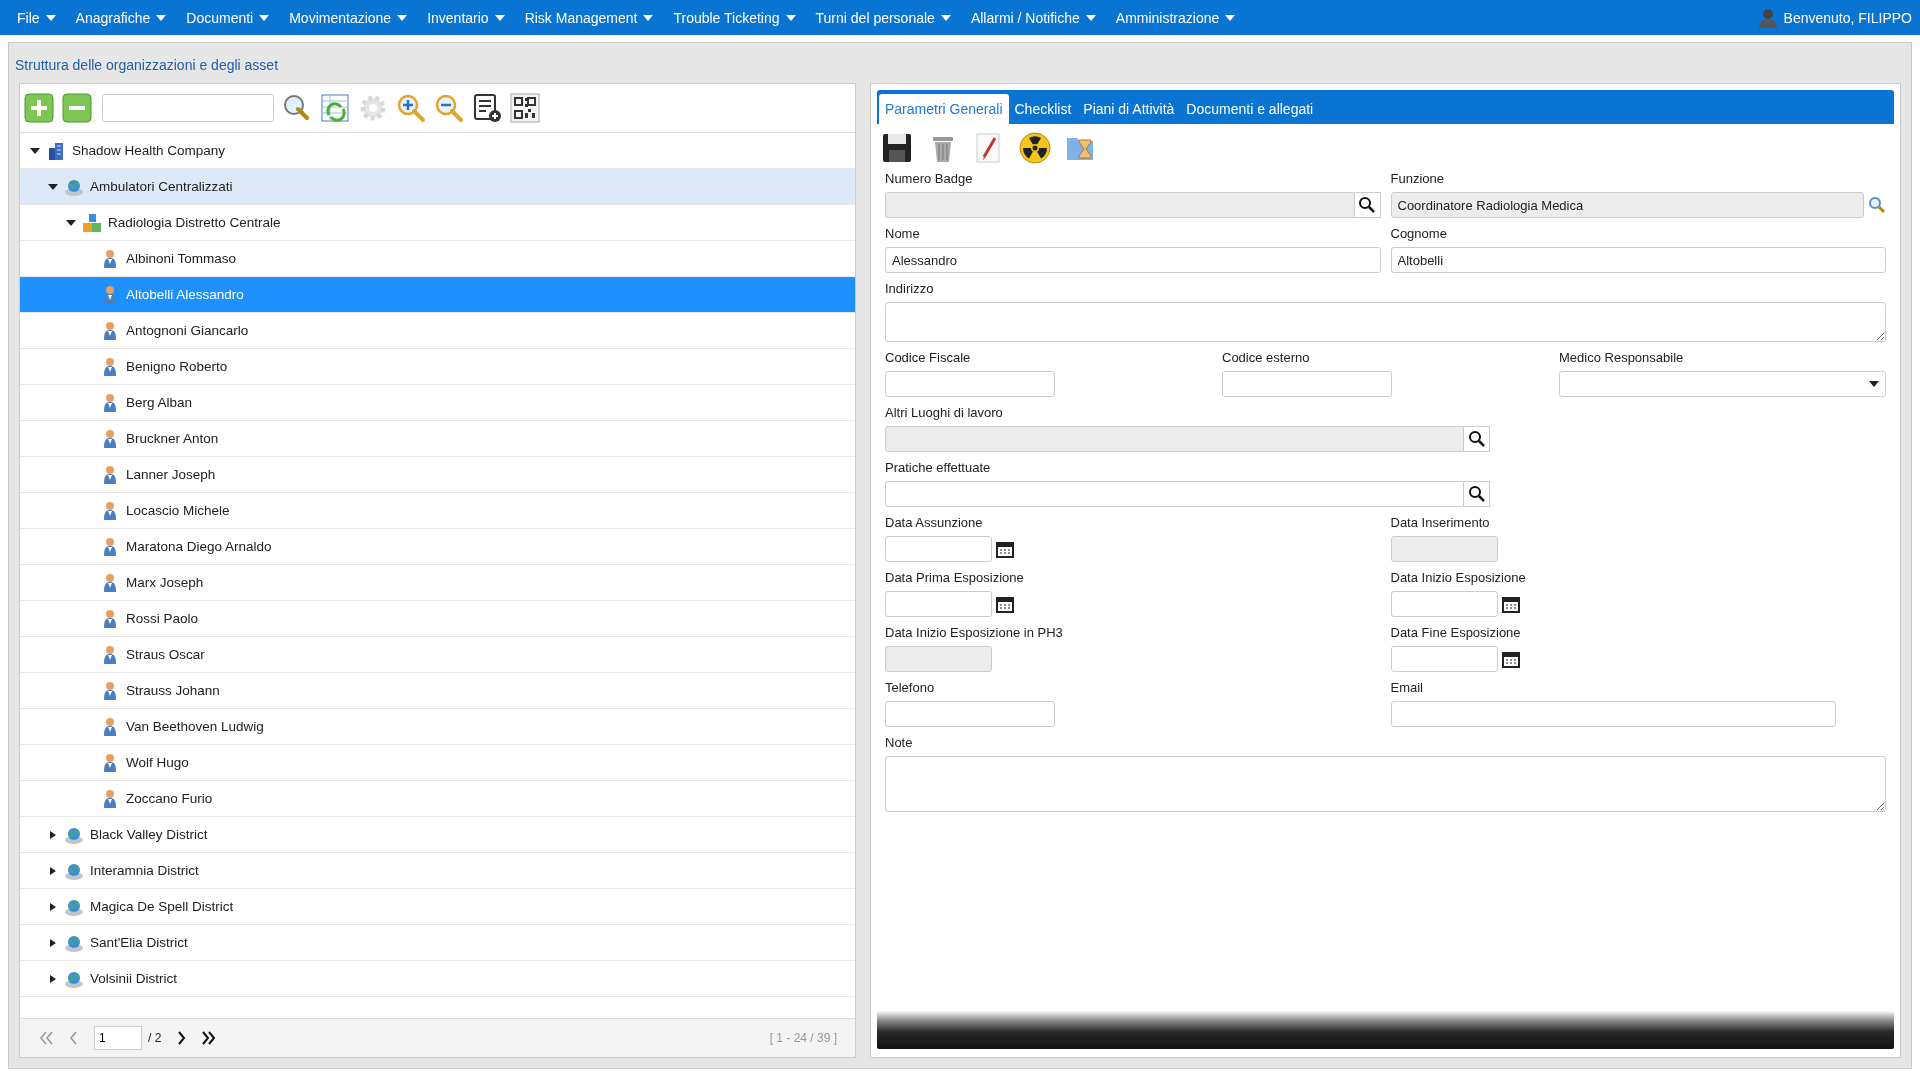 The image size is (1920, 1080). Describe the element at coordinates (437, 331) in the screenshot. I see `tree-item: Antognoni Giancarlo` at that location.